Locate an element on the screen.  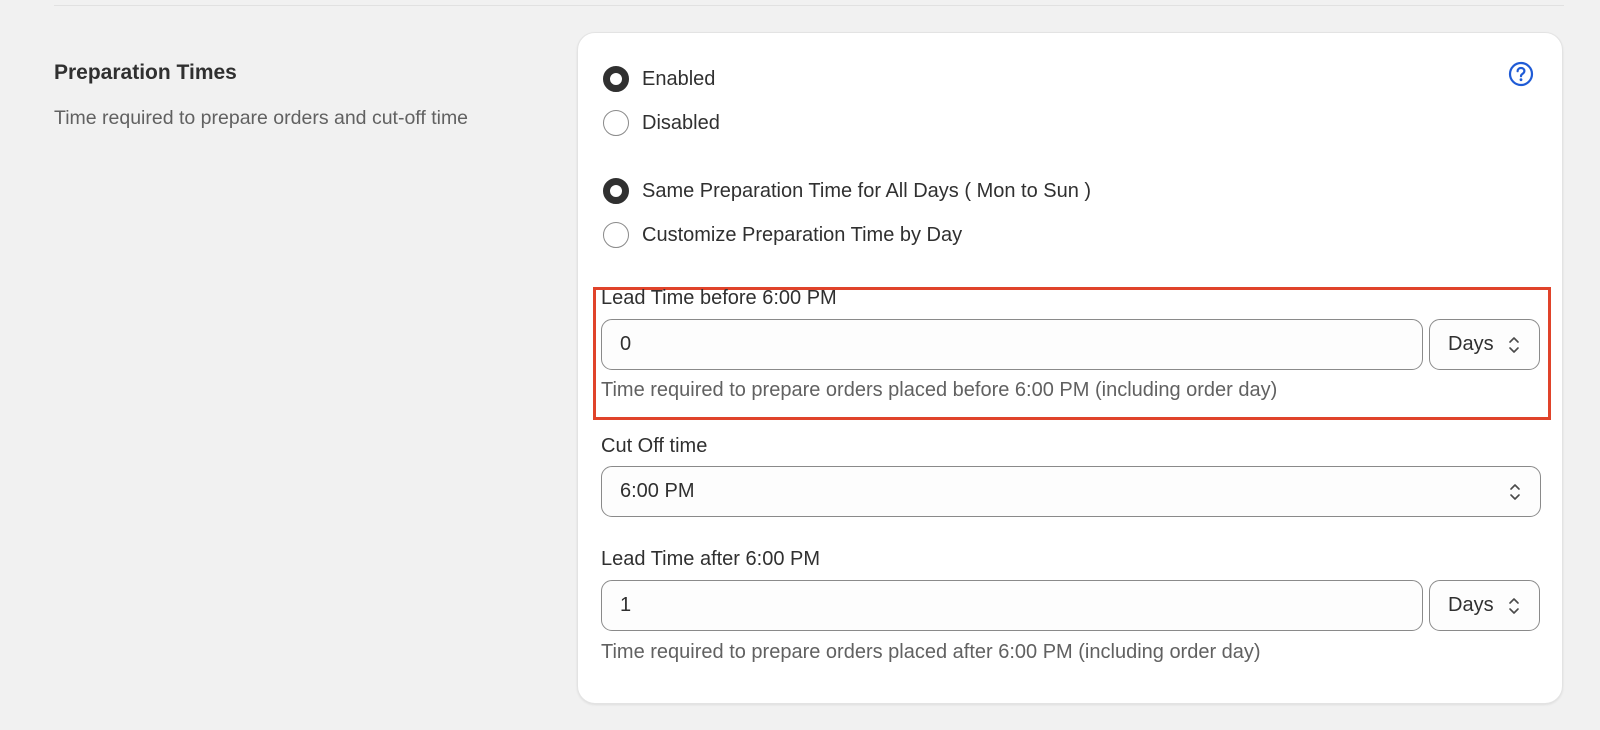
mode-customize-label: Customize Preparation Time by Day is located at coordinates (802, 234).